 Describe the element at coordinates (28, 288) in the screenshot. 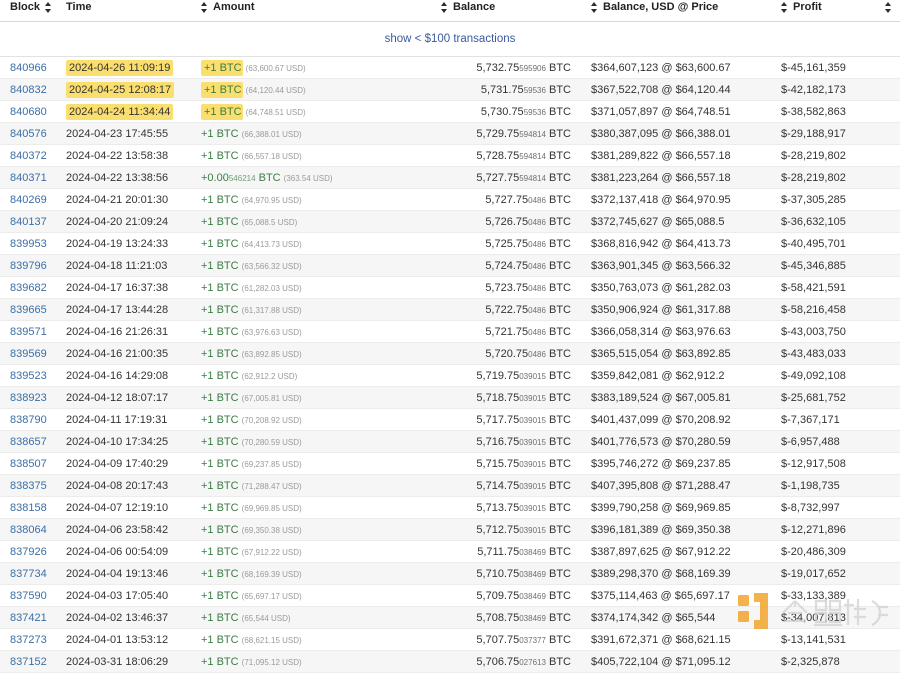

I see `block-link: 839682` at that location.